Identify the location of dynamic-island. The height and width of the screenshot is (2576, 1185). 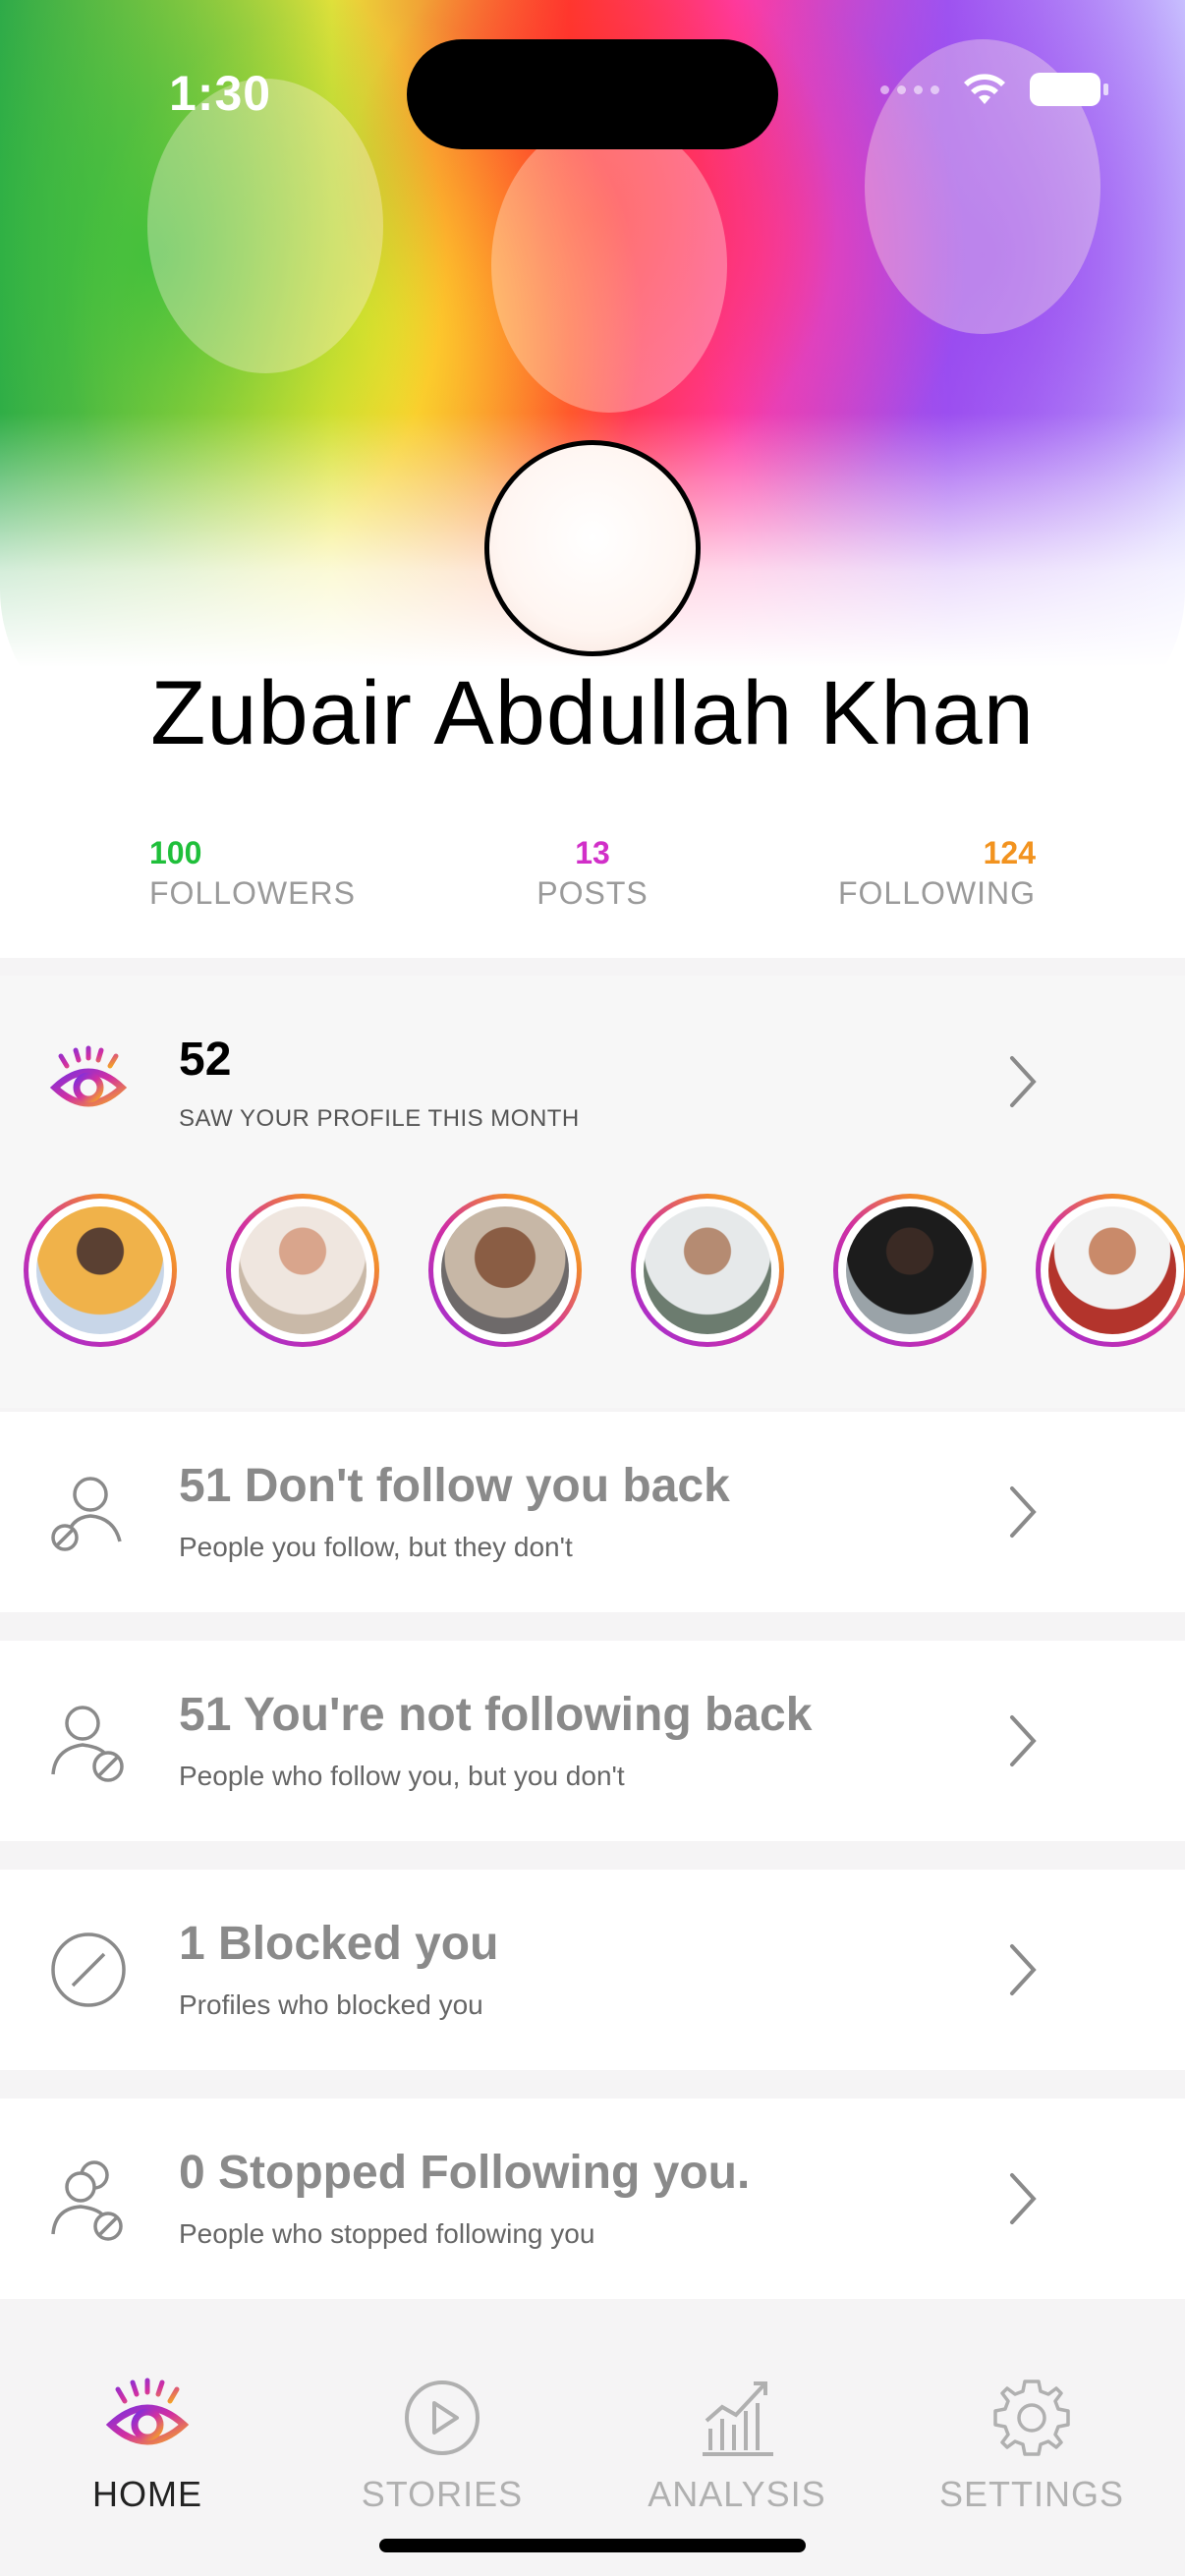
(592, 94).